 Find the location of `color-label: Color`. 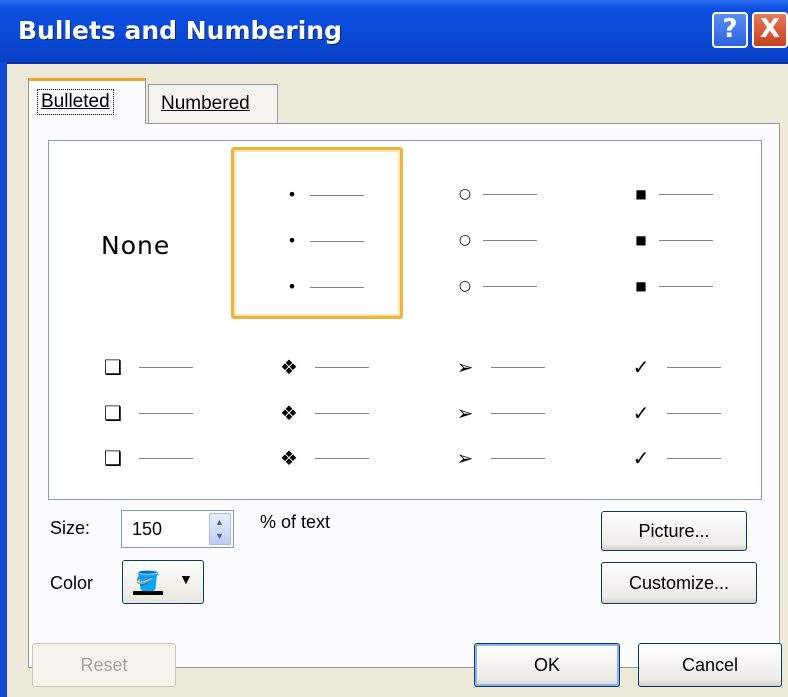

color-label: Color is located at coordinates (72, 583).